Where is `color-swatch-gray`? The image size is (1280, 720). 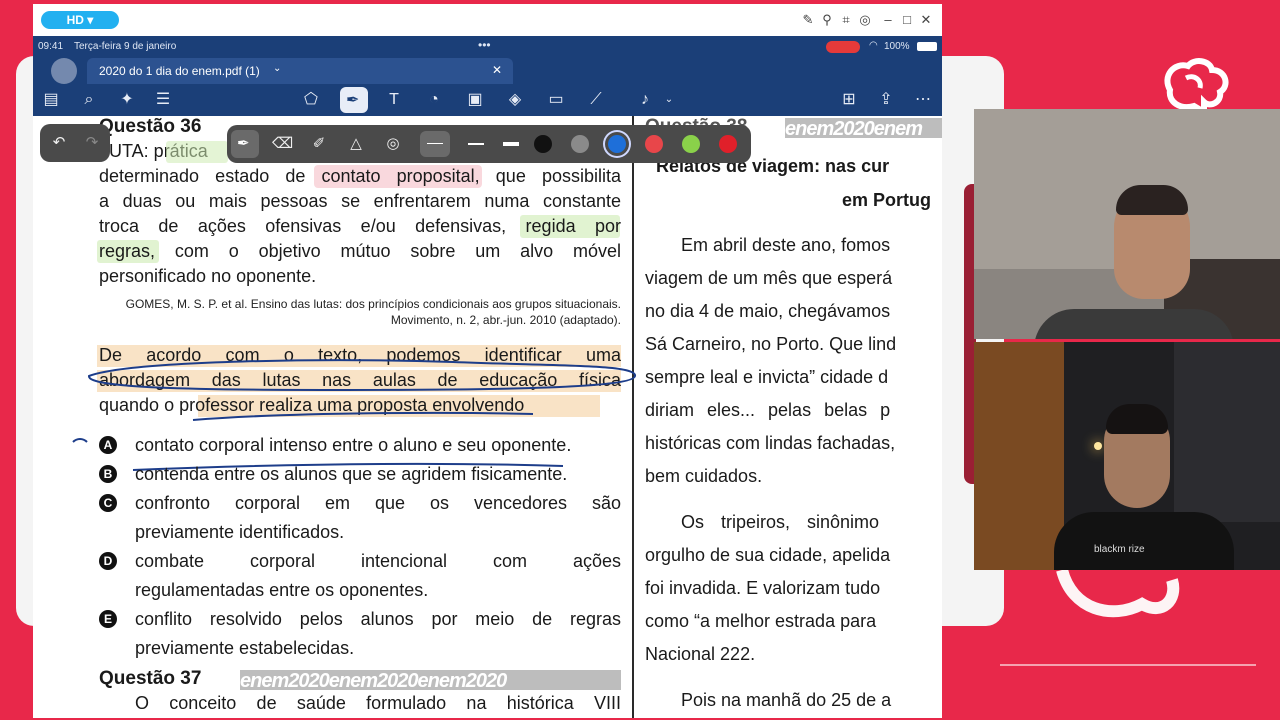
color-swatch-gray is located at coordinates (580, 144).